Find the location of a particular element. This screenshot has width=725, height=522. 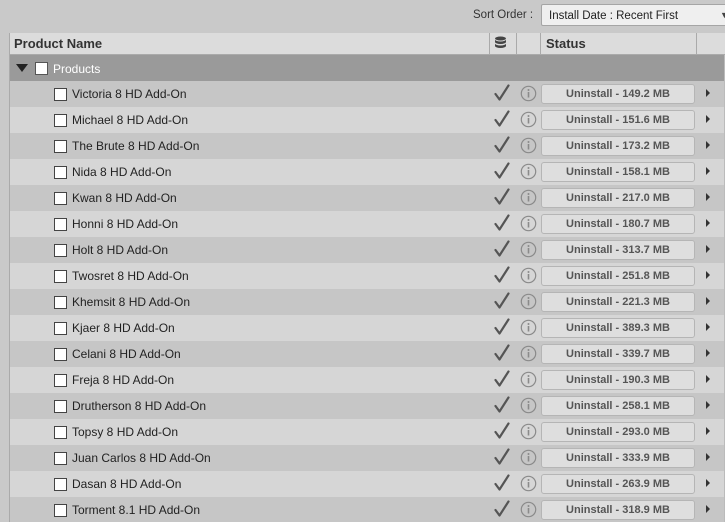

table-row: Kwan 8 HD Add-On Uninstall - 217.0 MB is located at coordinates (367, 198).